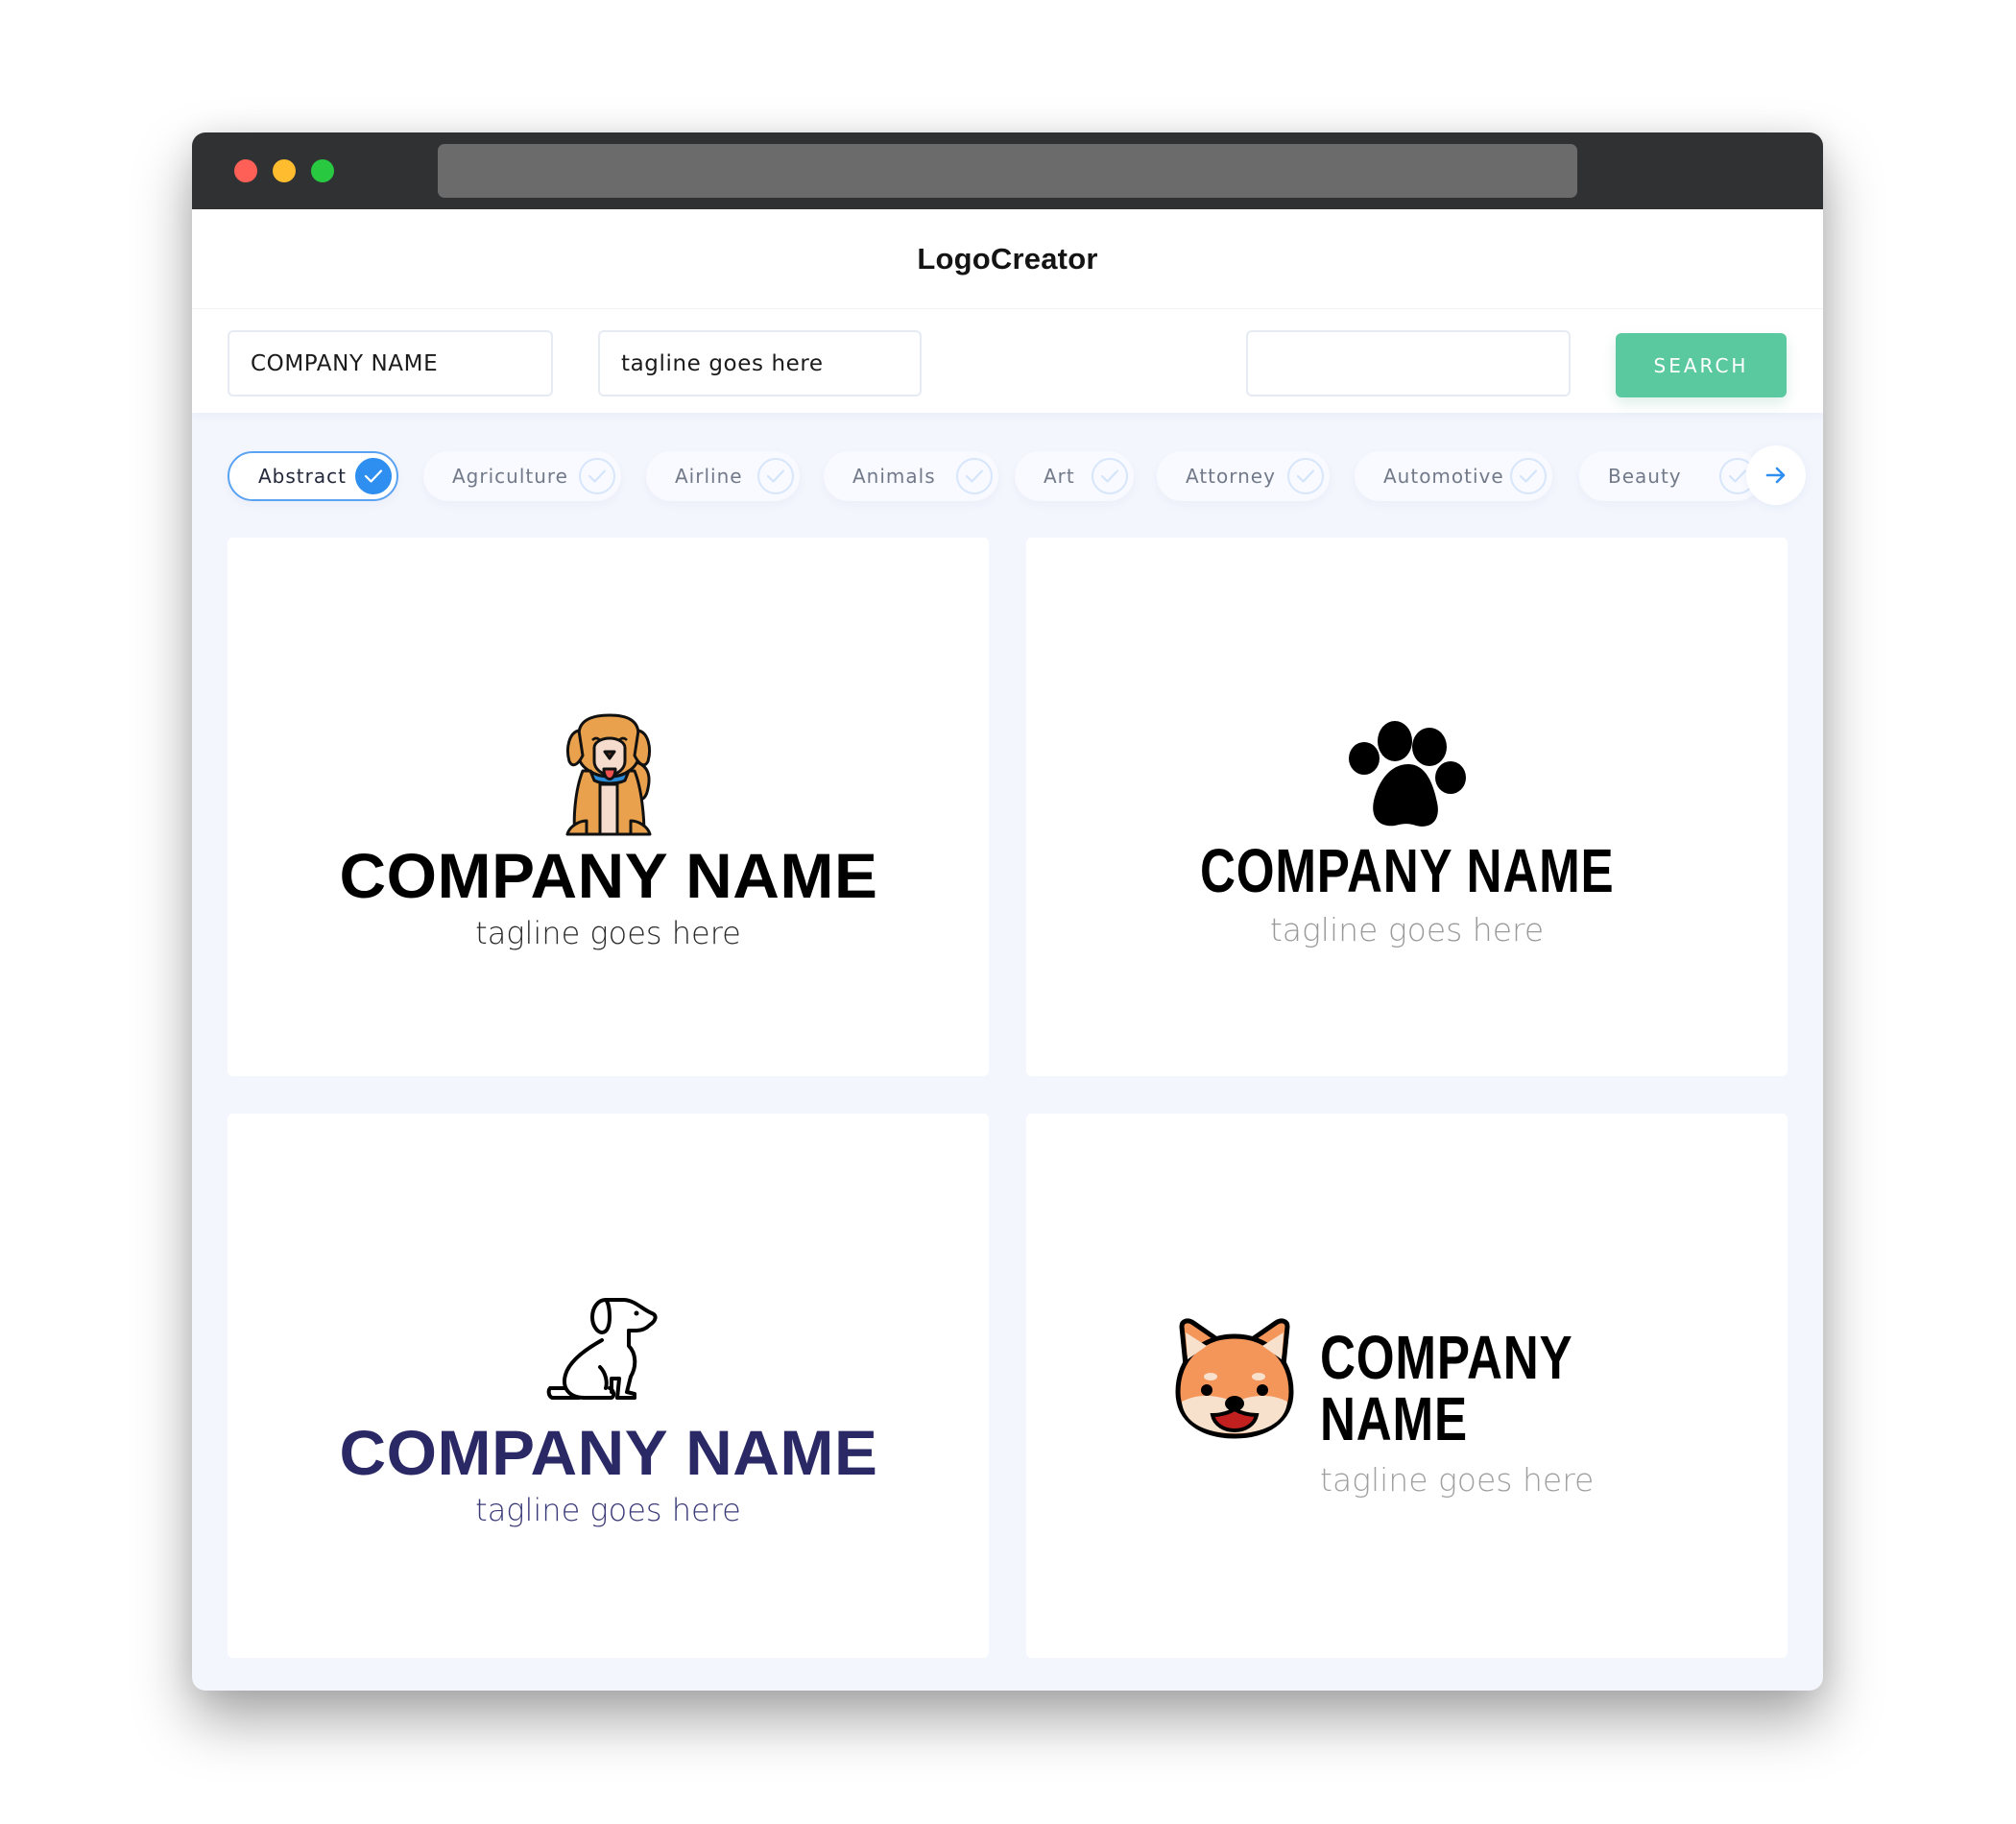 Image resolution: width=2016 pixels, height=1824 pixels. Describe the element at coordinates (1007, 361) in the screenshot. I see `search-bar: COMPANY NAME tagline goes here SEARCH` at that location.